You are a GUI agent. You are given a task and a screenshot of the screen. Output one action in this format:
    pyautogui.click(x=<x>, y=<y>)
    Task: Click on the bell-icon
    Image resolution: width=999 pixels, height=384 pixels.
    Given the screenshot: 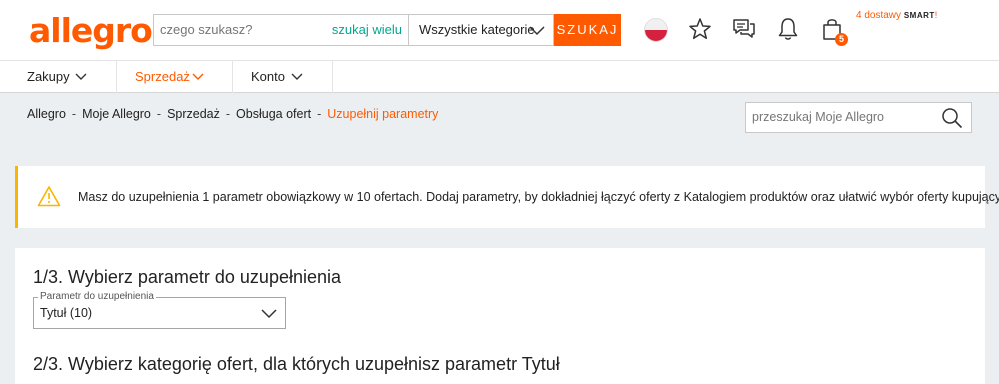 What is the action you would take?
    pyautogui.click(x=788, y=29)
    